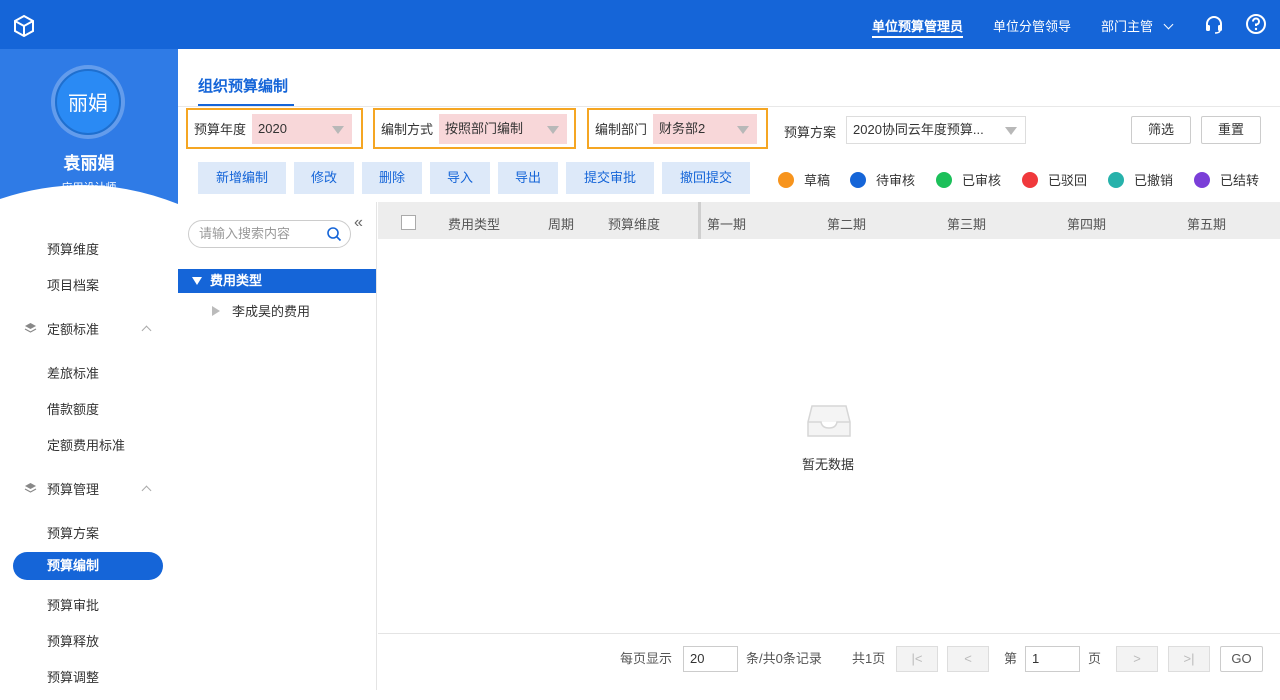  I want to click on withdraw-submit-button: 撤回提交, so click(706, 178).